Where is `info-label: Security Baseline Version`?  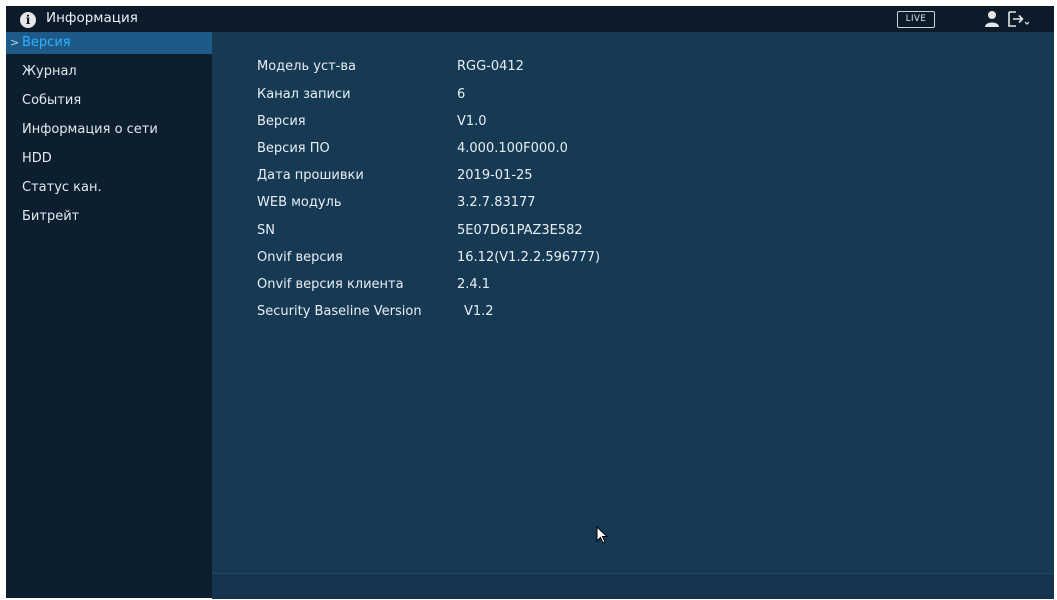
info-label: Security Baseline Version is located at coordinates (339, 311).